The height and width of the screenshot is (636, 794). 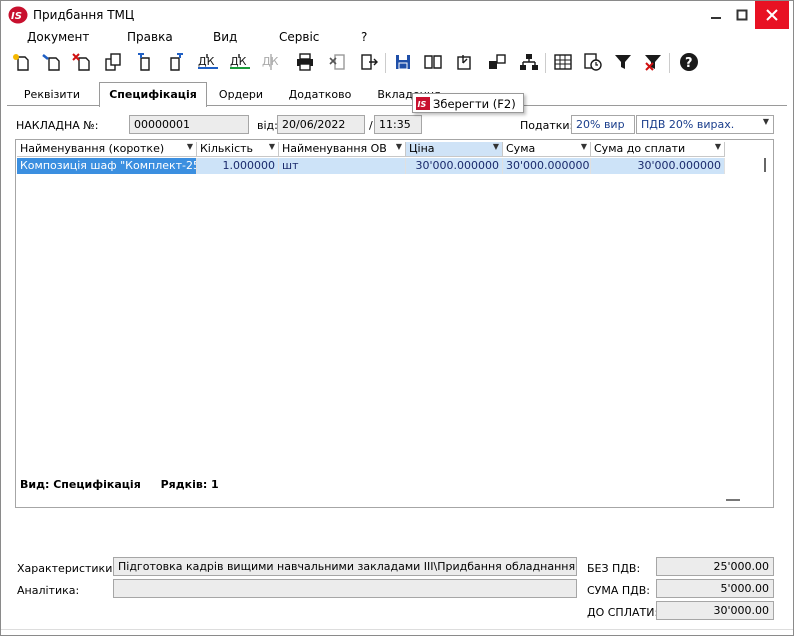 I want to click on column-header-label: Кількість, so click(x=227, y=148).